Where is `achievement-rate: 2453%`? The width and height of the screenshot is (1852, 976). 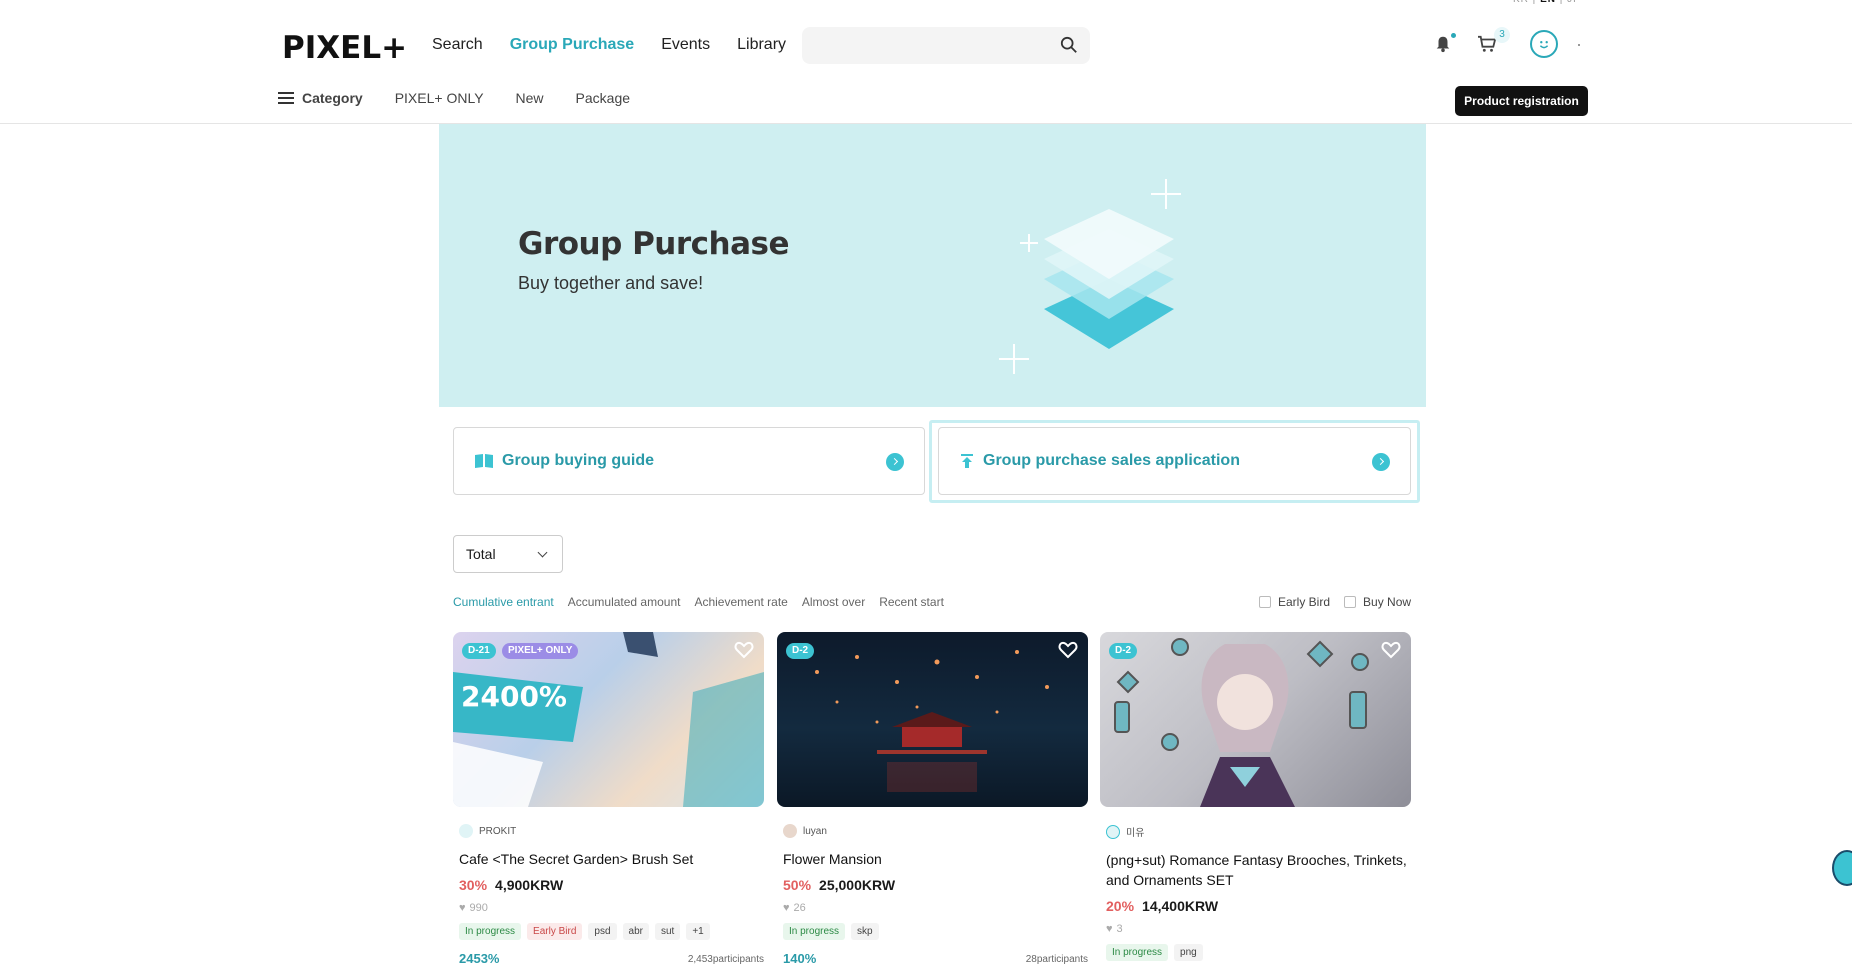 achievement-rate: 2453% is located at coordinates (479, 958).